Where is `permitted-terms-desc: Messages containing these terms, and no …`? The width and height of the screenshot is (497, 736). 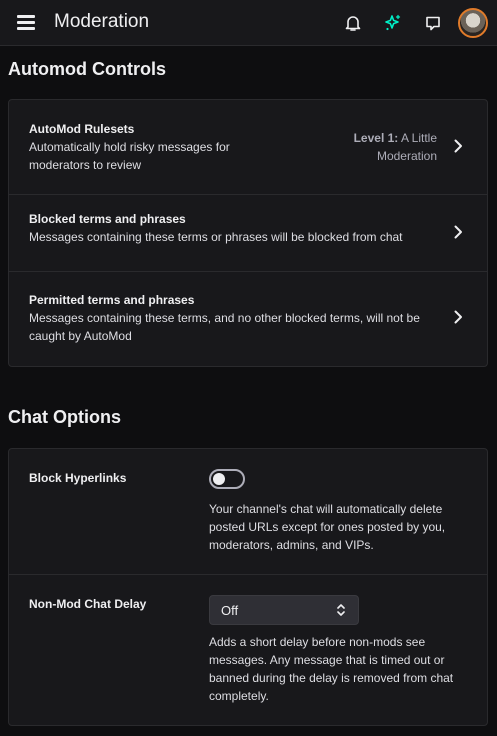 permitted-terms-desc: Messages containing these terms, and no … is located at coordinates (224, 327).